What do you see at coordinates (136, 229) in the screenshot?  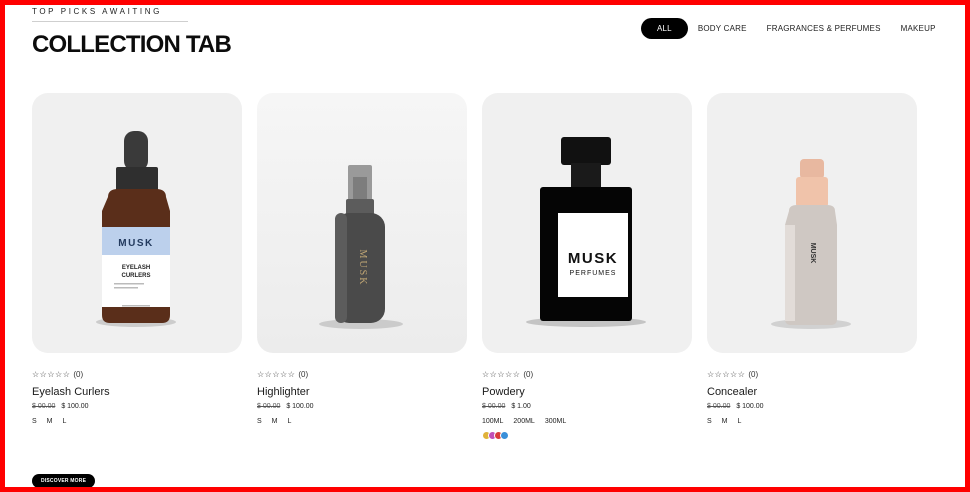 I see `dropper-bottle-icon: MUSK EYELASH CURLERS` at bounding box center [136, 229].